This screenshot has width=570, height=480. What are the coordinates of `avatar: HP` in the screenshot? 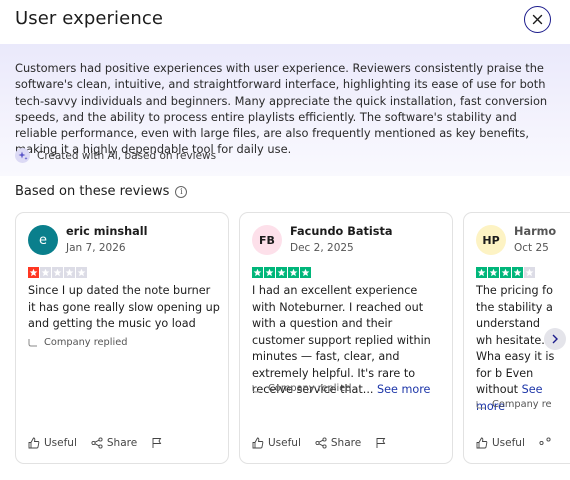 It's located at (491, 240).